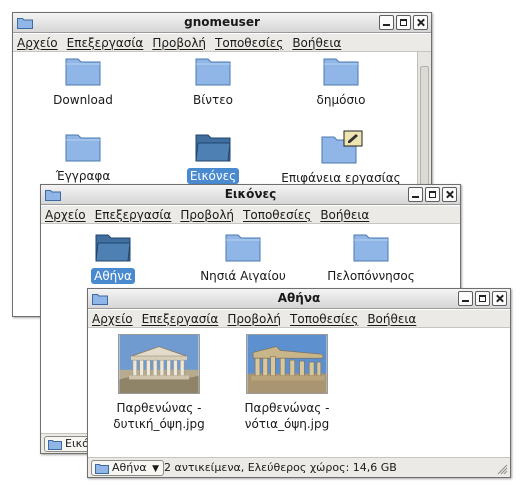 Image resolution: width=520 pixels, height=490 pixels. I want to click on folder-item-public: δημόσιο, so click(341, 81).